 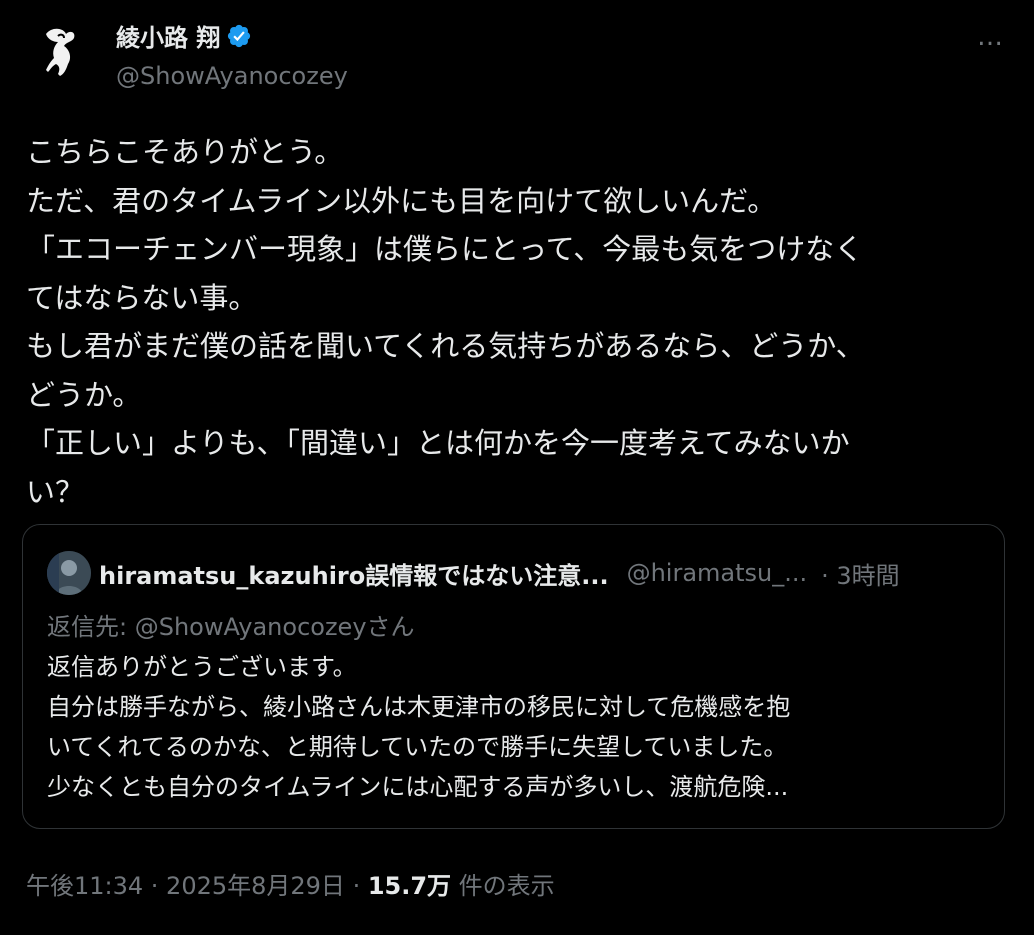 I want to click on quoted-author-avatar, so click(x=69, y=573).